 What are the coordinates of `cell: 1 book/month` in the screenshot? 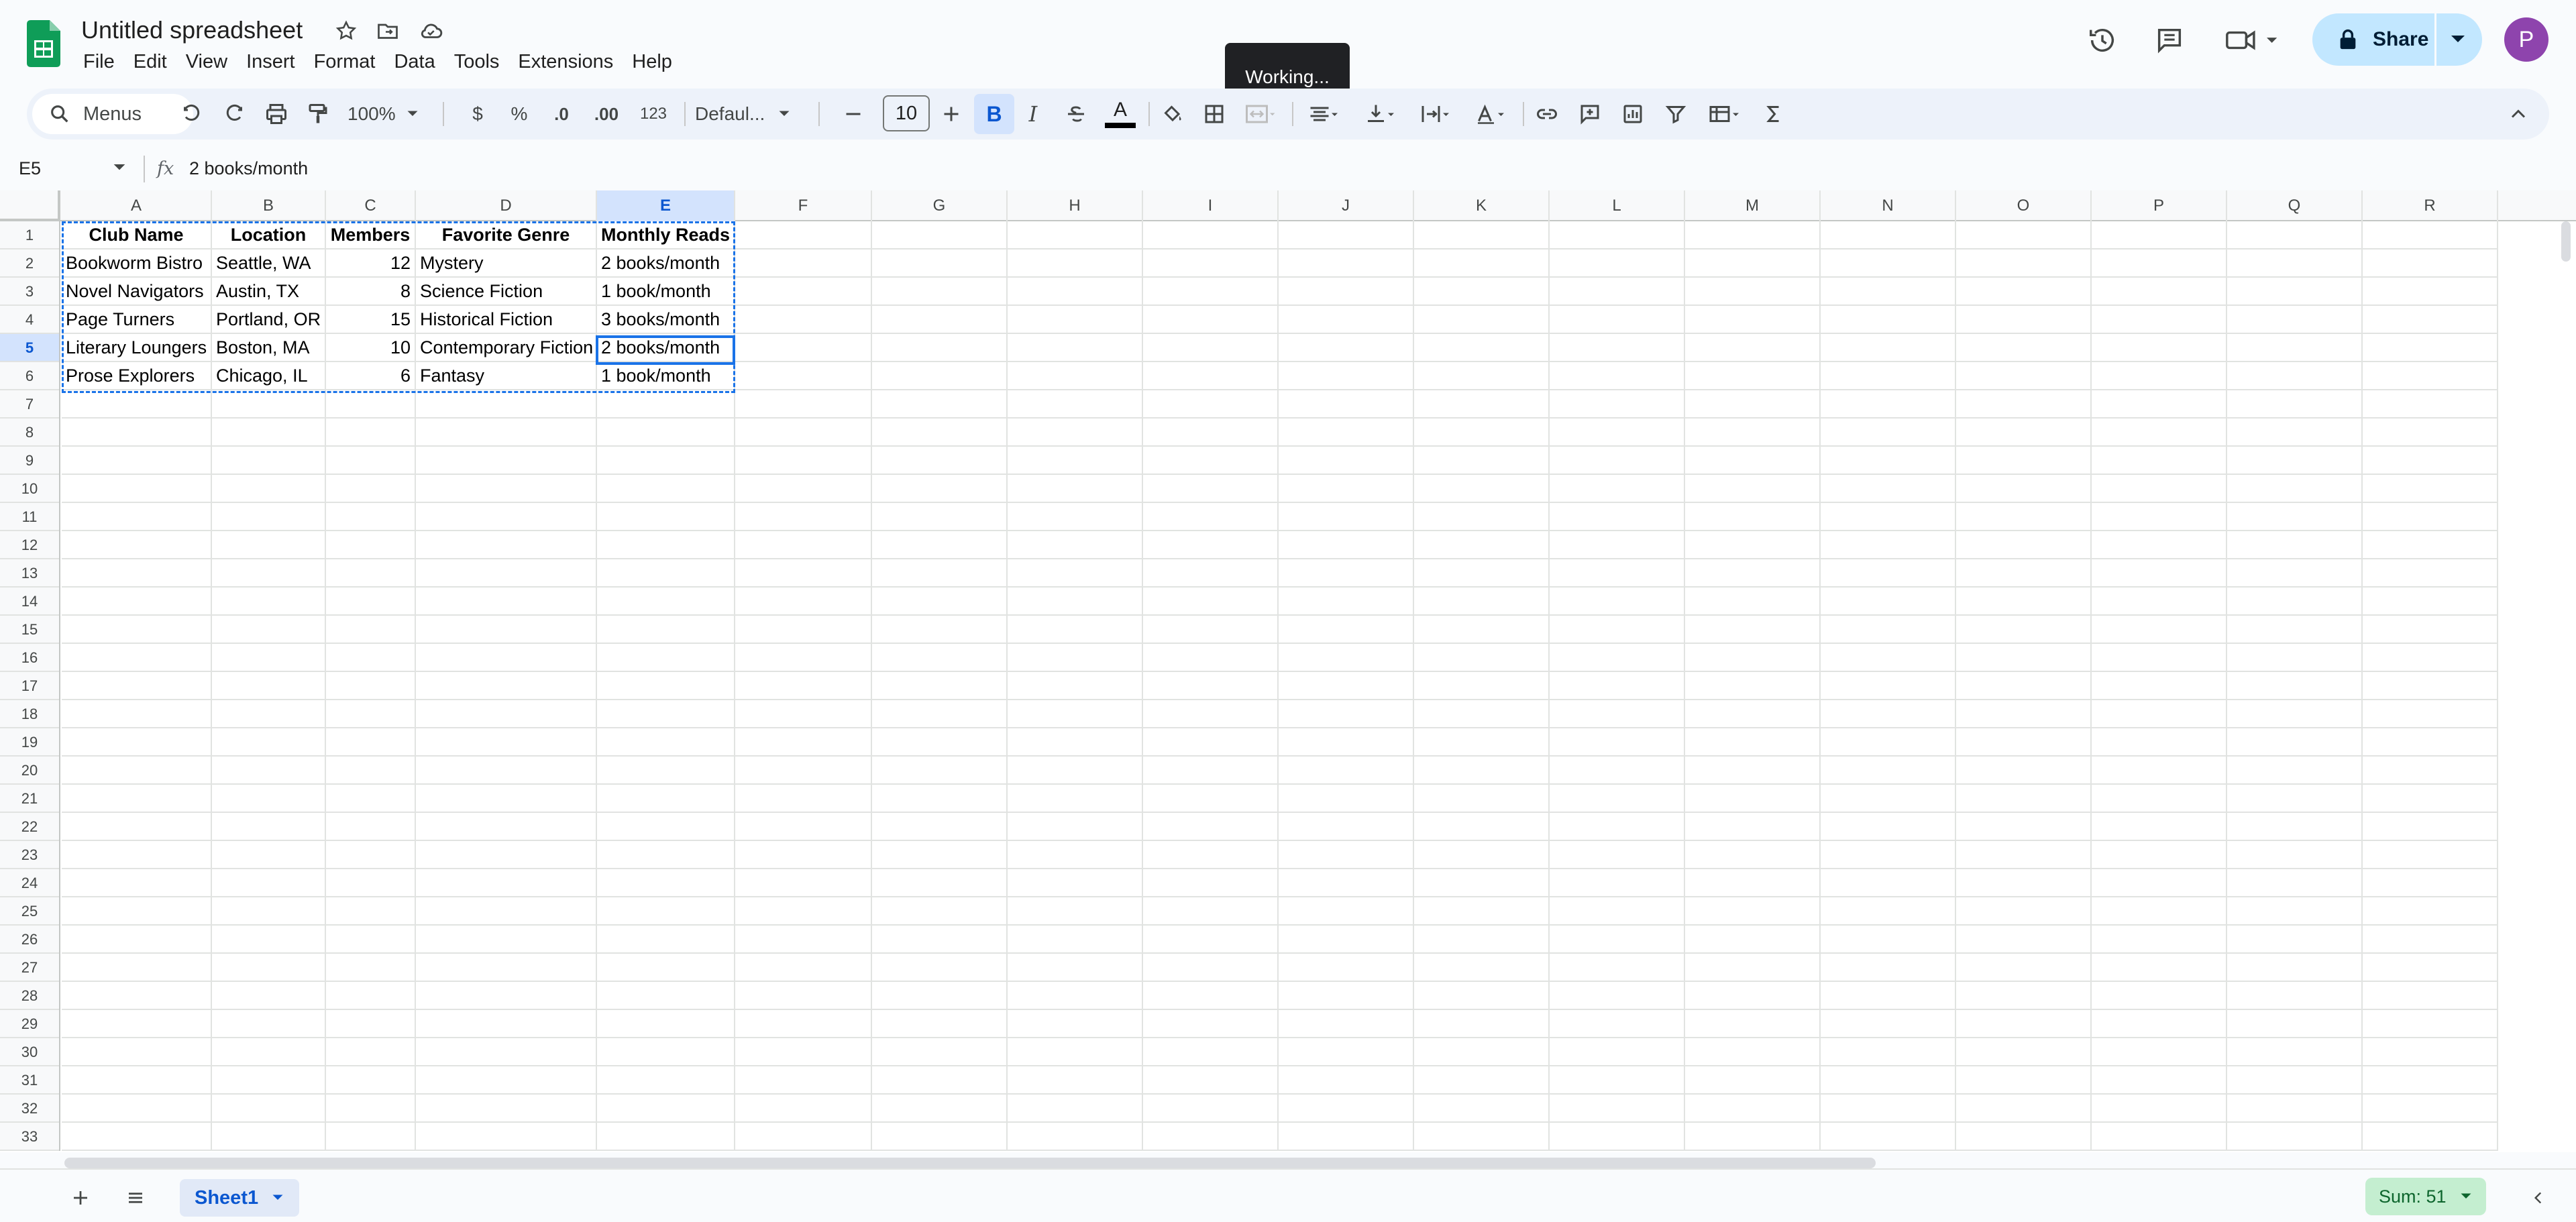 It's located at (666, 376).